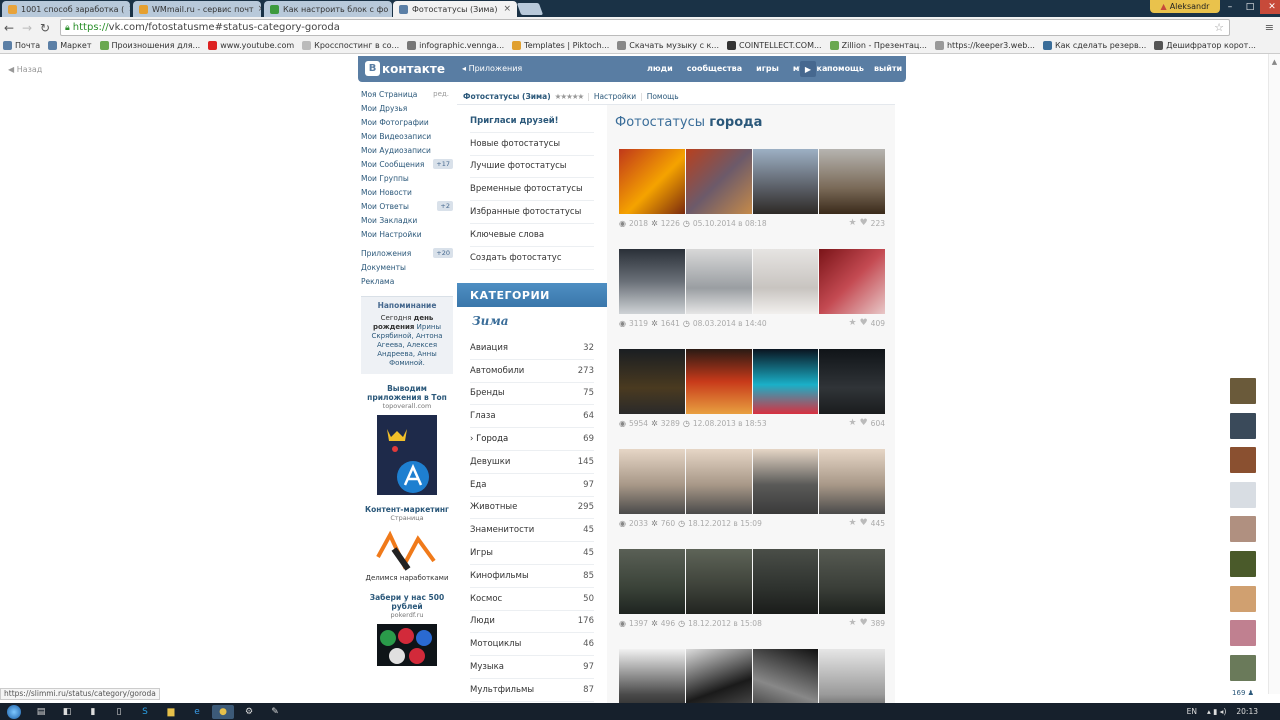 The image size is (1280, 720). I want to click on browser-tab-1: 1001 способ заработка ( ×, so click(66, 9).